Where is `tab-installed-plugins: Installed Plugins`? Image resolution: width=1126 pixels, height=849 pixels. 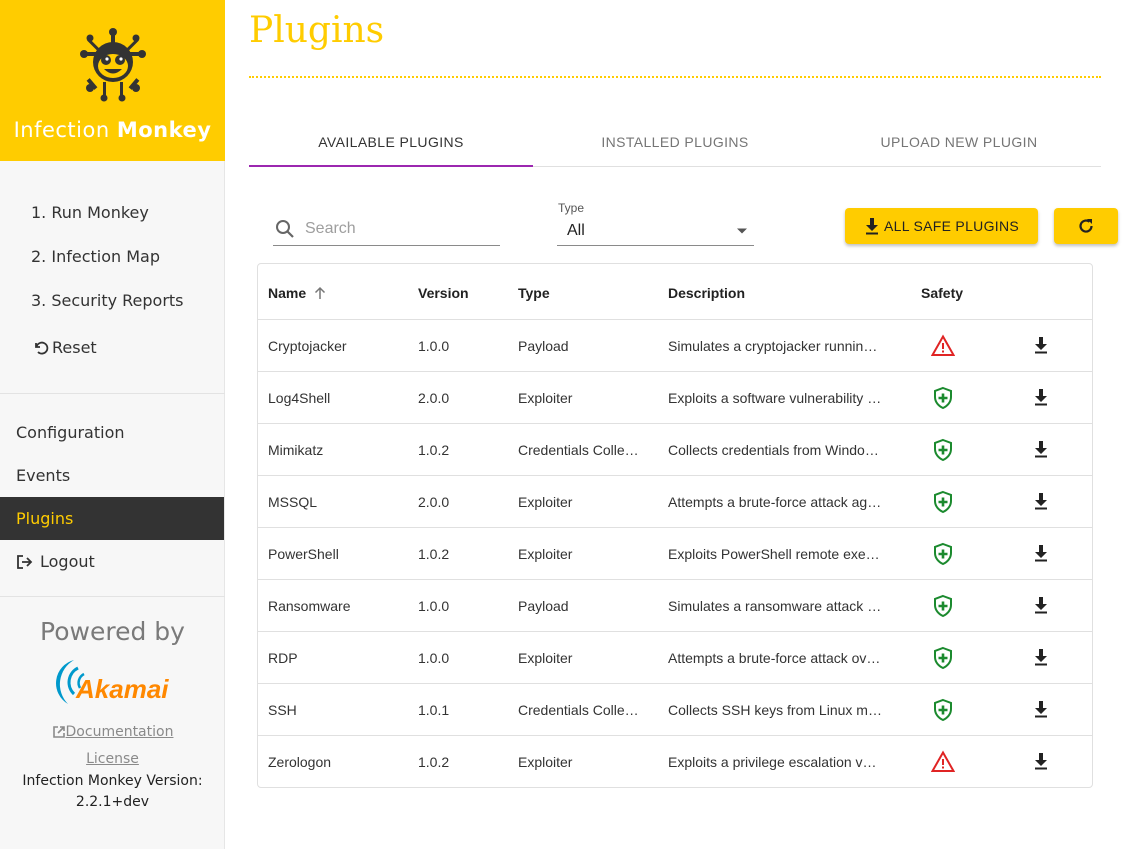 tab-installed-plugins: Installed Plugins is located at coordinates (675, 142).